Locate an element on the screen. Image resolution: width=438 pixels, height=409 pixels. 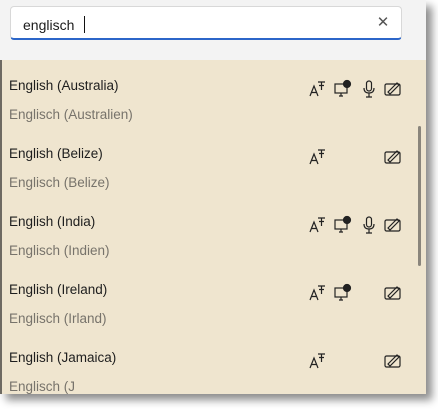
search-area: ✕ is located at coordinates (213, 30).